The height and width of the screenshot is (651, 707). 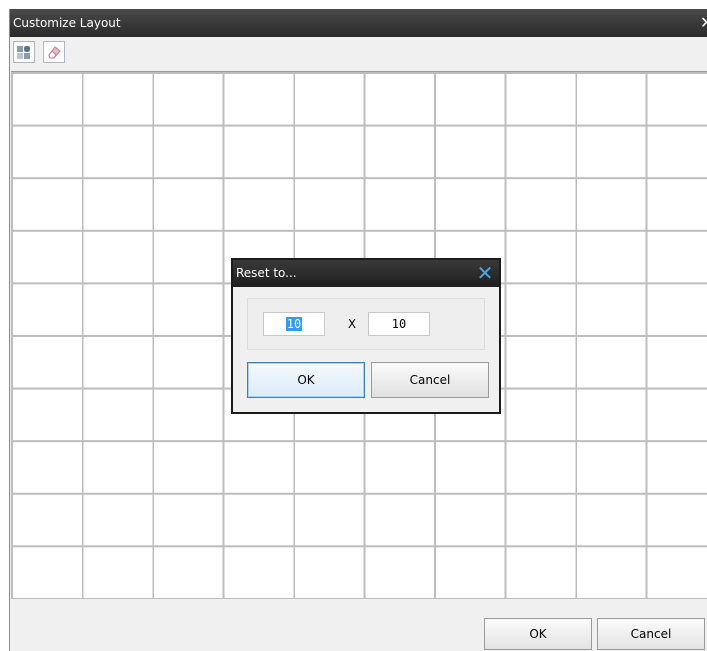 What do you see at coordinates (358, 23) in the screenshot?
I see `window-titlebar: Customize Layout ✕` at bounding box center [358, 23].